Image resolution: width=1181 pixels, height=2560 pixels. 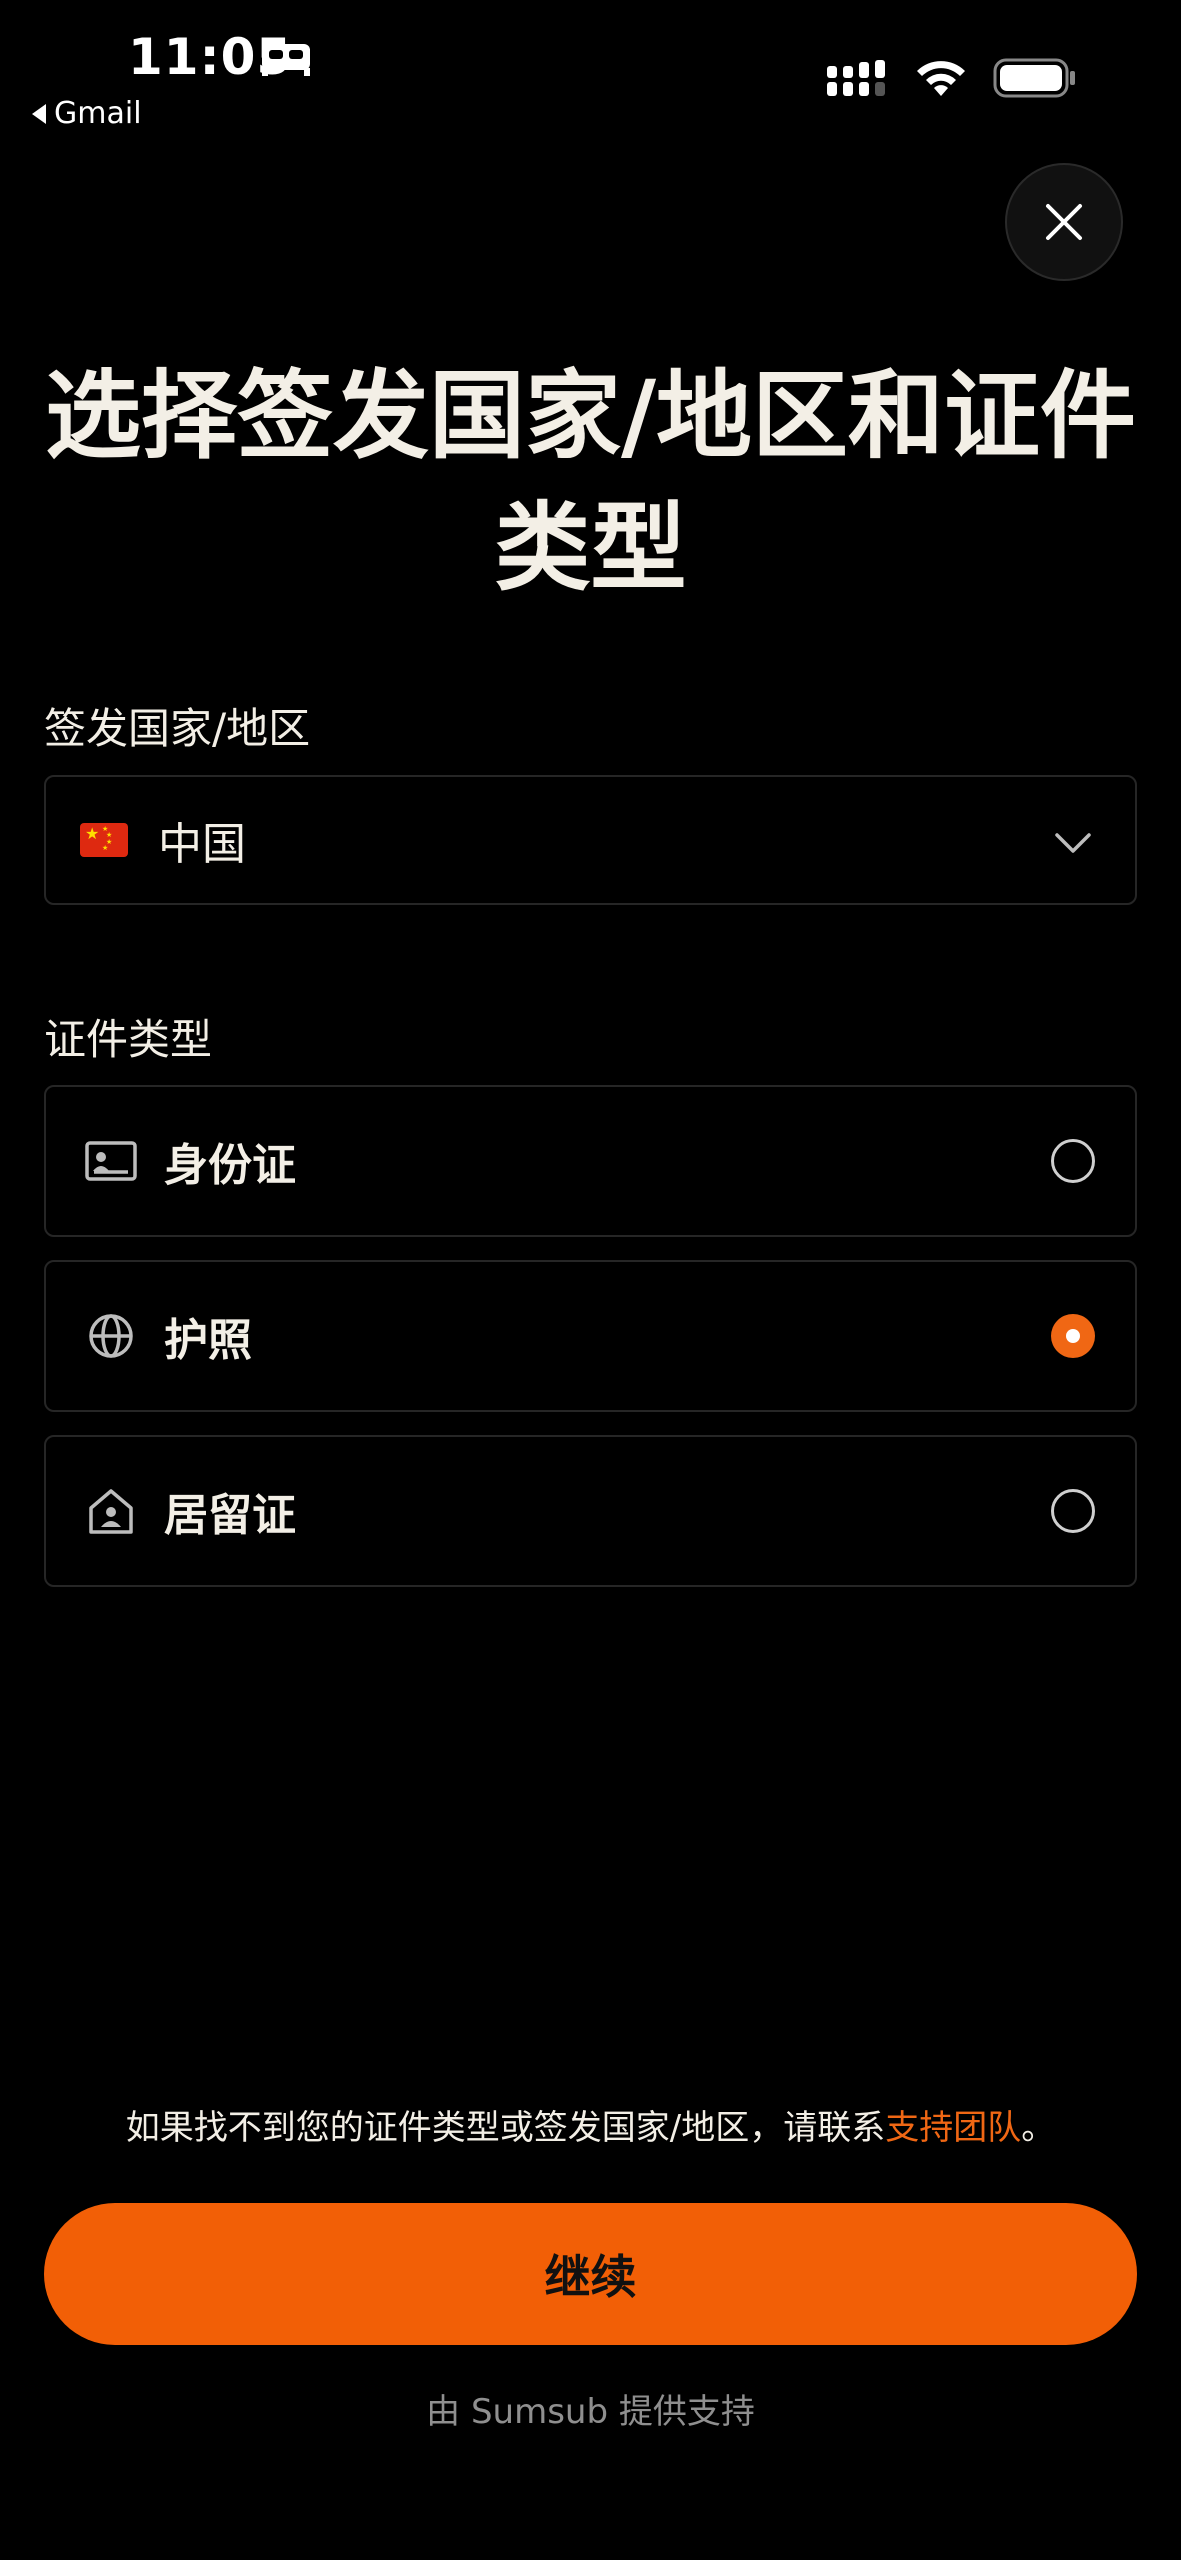 I want to click on bed-icon, so click(x=286, y=60).